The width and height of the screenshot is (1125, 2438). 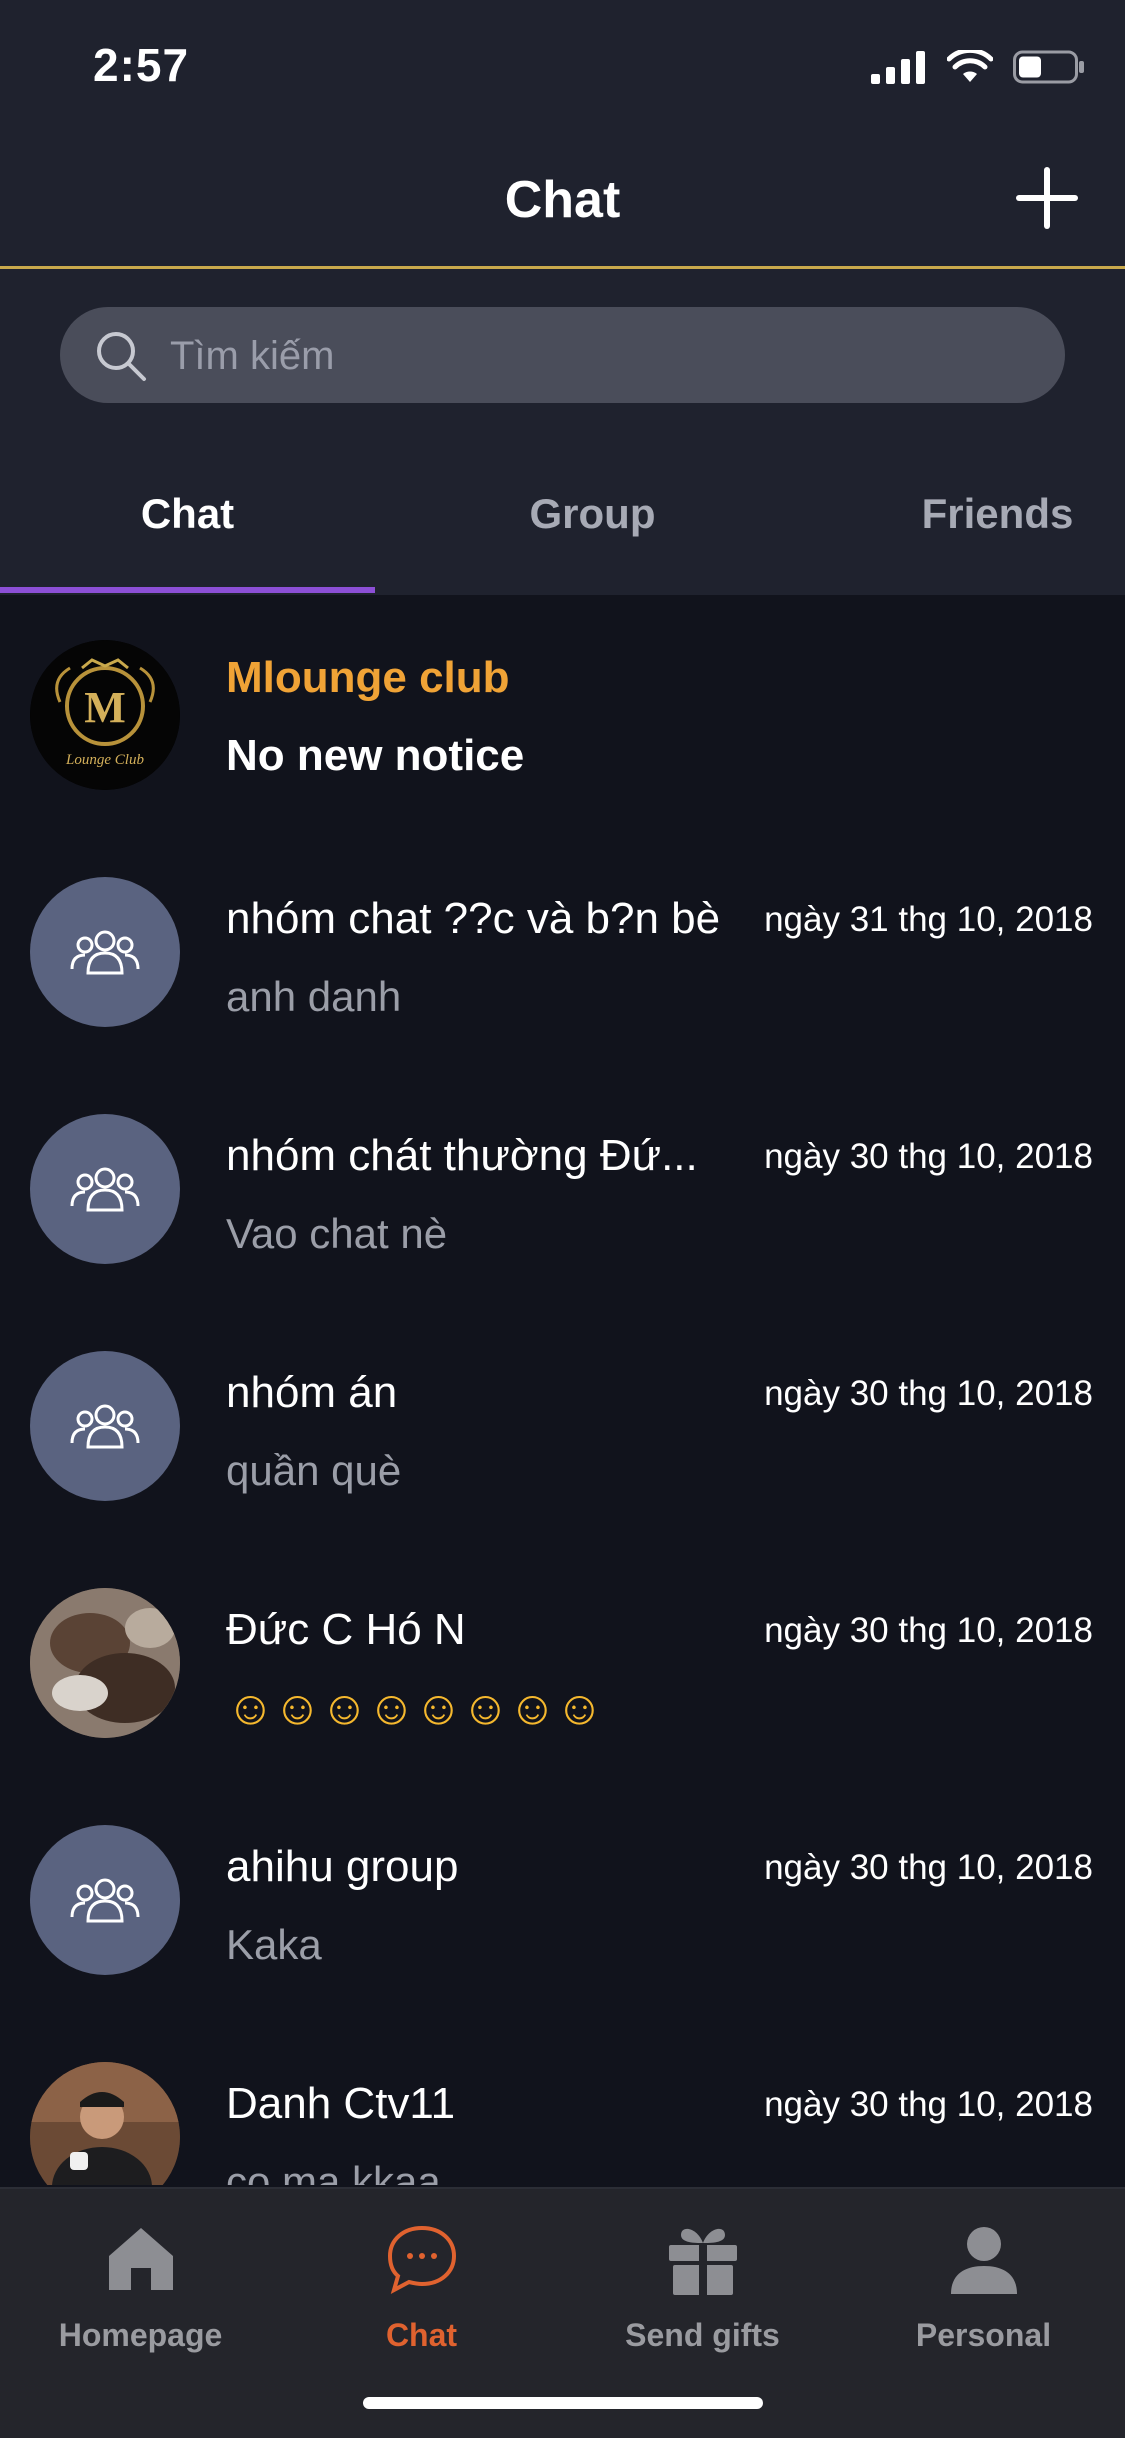 What do you see at coordinates (312, 1392) in the screenshot?
I see `conversation-title: nhóm án` at bounding box center [312, 1392].